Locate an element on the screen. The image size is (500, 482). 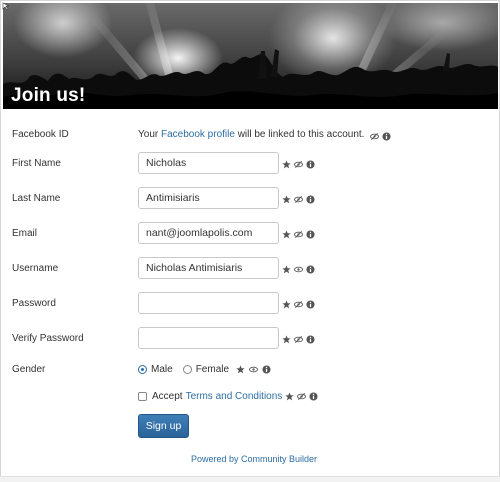
facebook-profile-link: Facebook profile is located at coordinates (198, 134).